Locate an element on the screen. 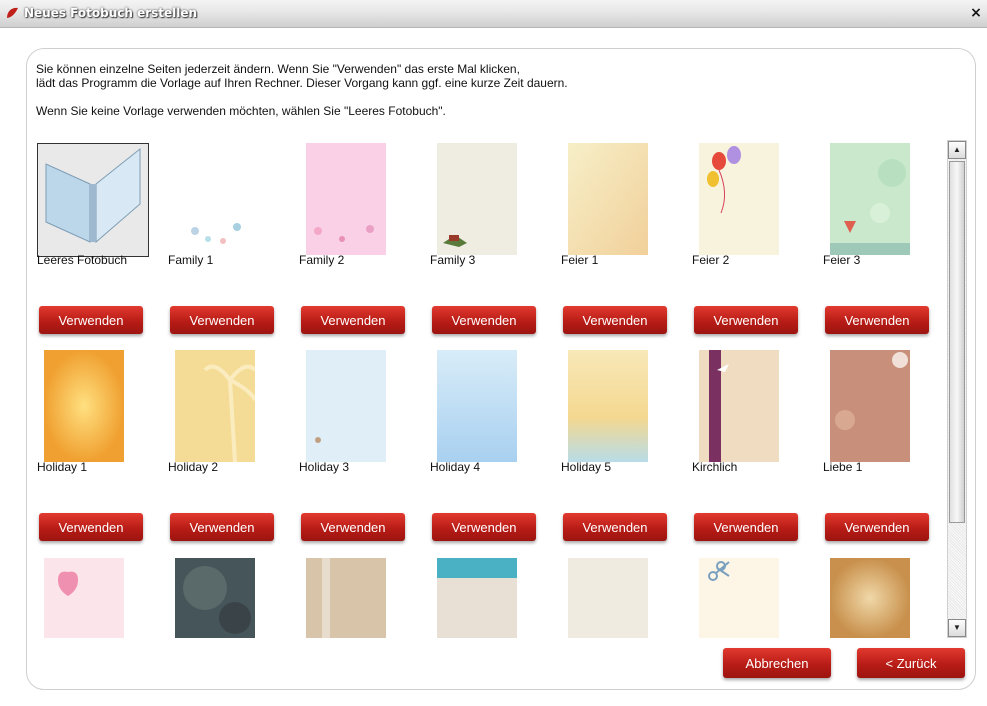  template-label: Feier 2 is located at coordinates (711, 260).